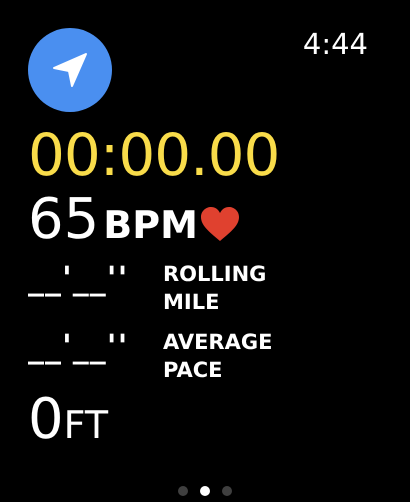 The image size is (410, 502). I want to click on elevation-value: 0, so click(46, 420).